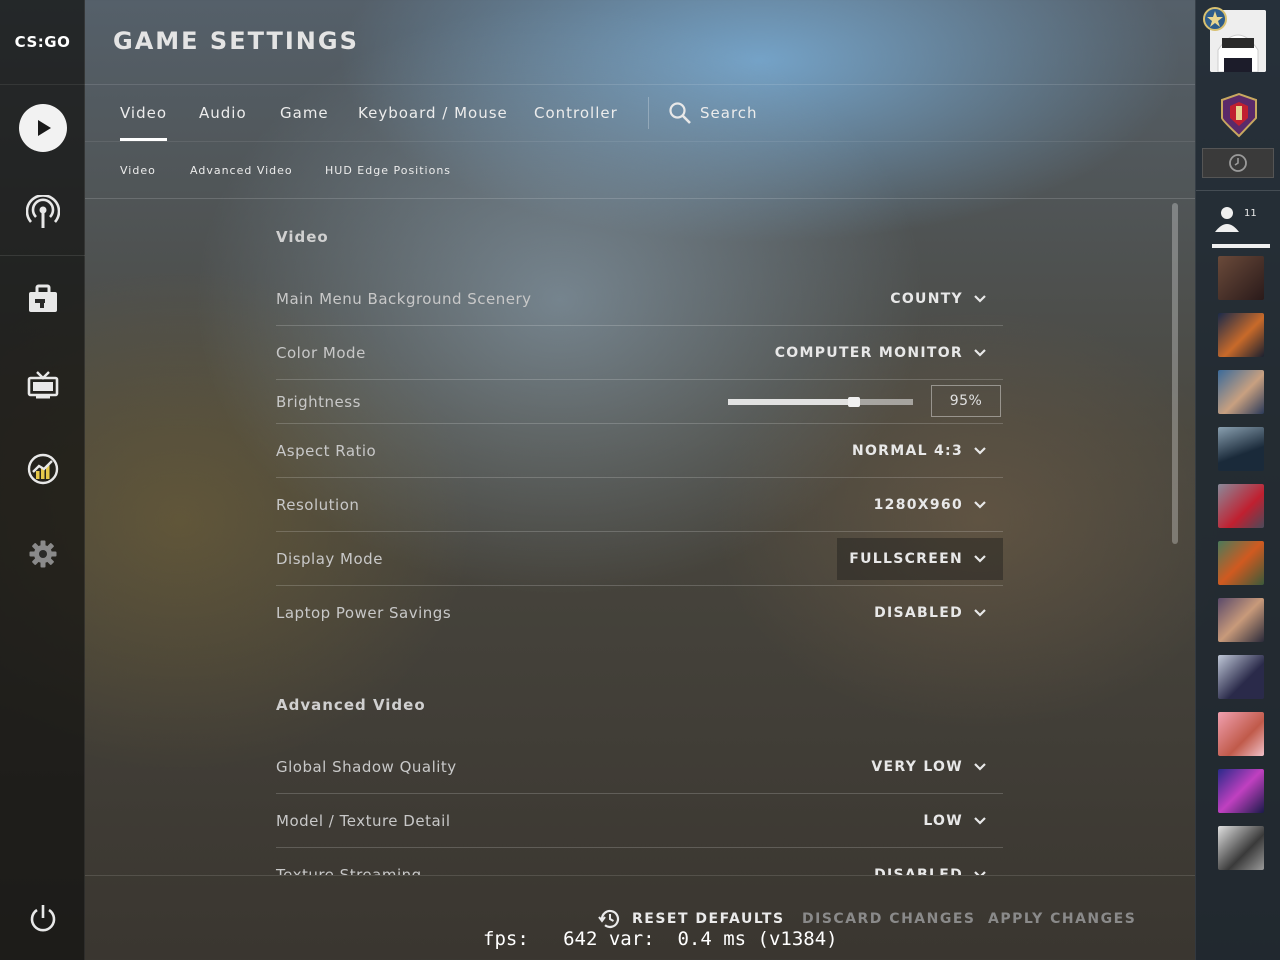 The height and width of the screenshot is (960, 1280). I want to click on header: GAME SETTINGS, so click(640, 42).